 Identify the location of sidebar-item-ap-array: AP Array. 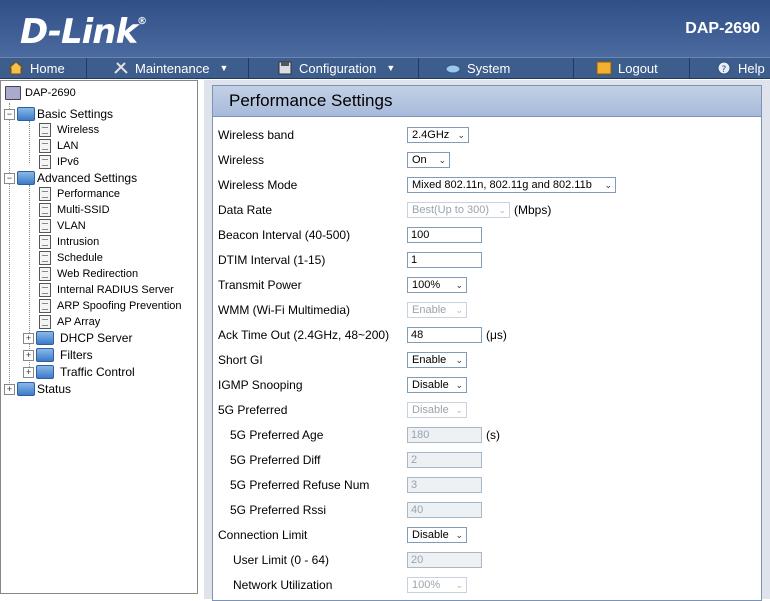
(69, 322).